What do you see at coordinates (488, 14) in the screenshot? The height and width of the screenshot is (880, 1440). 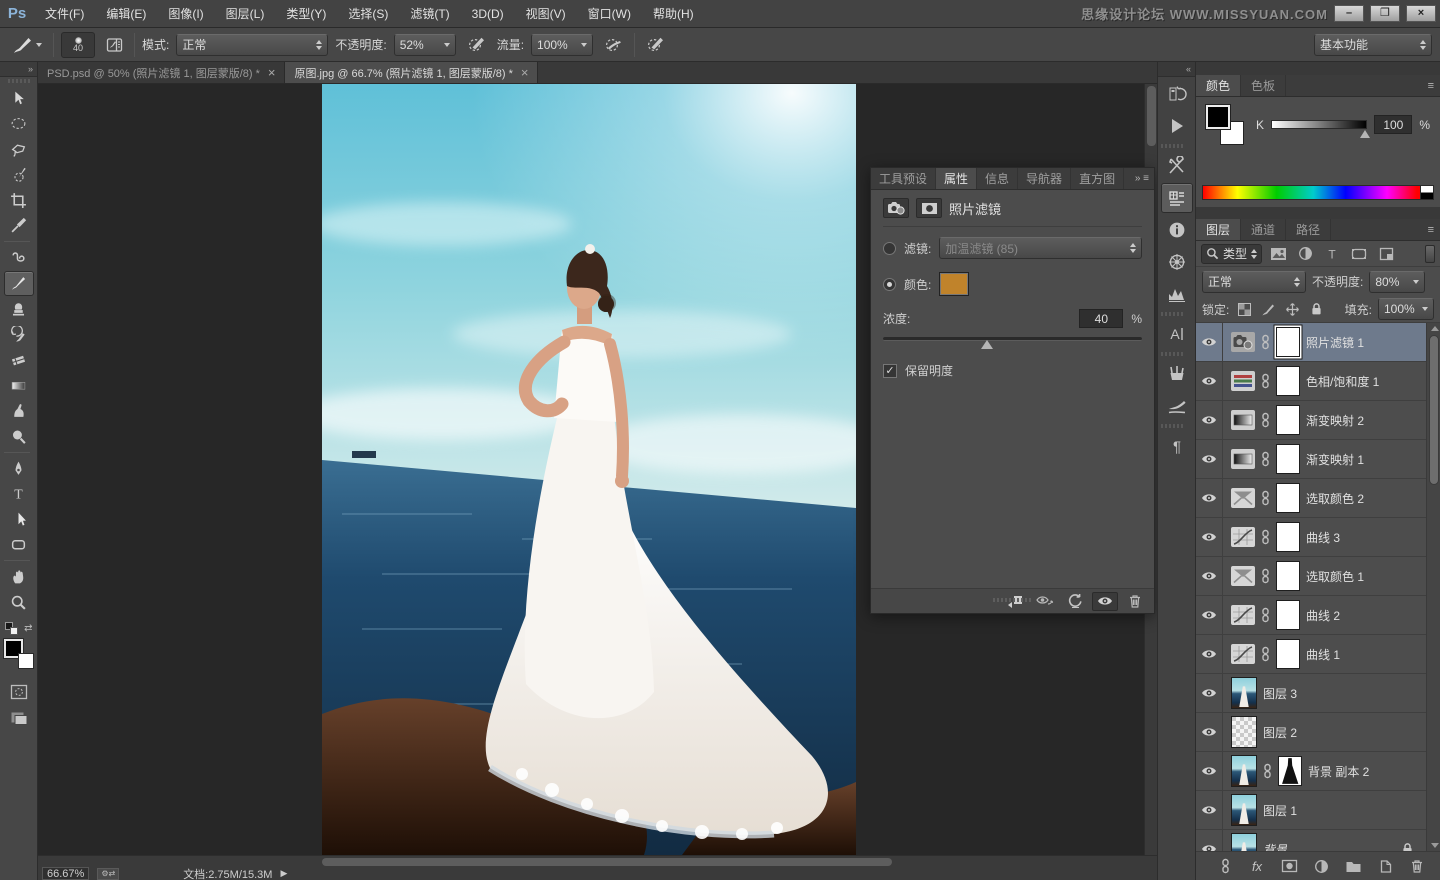 I see `menu-item-7: 3D(D)` at bounding box center [488, 14].